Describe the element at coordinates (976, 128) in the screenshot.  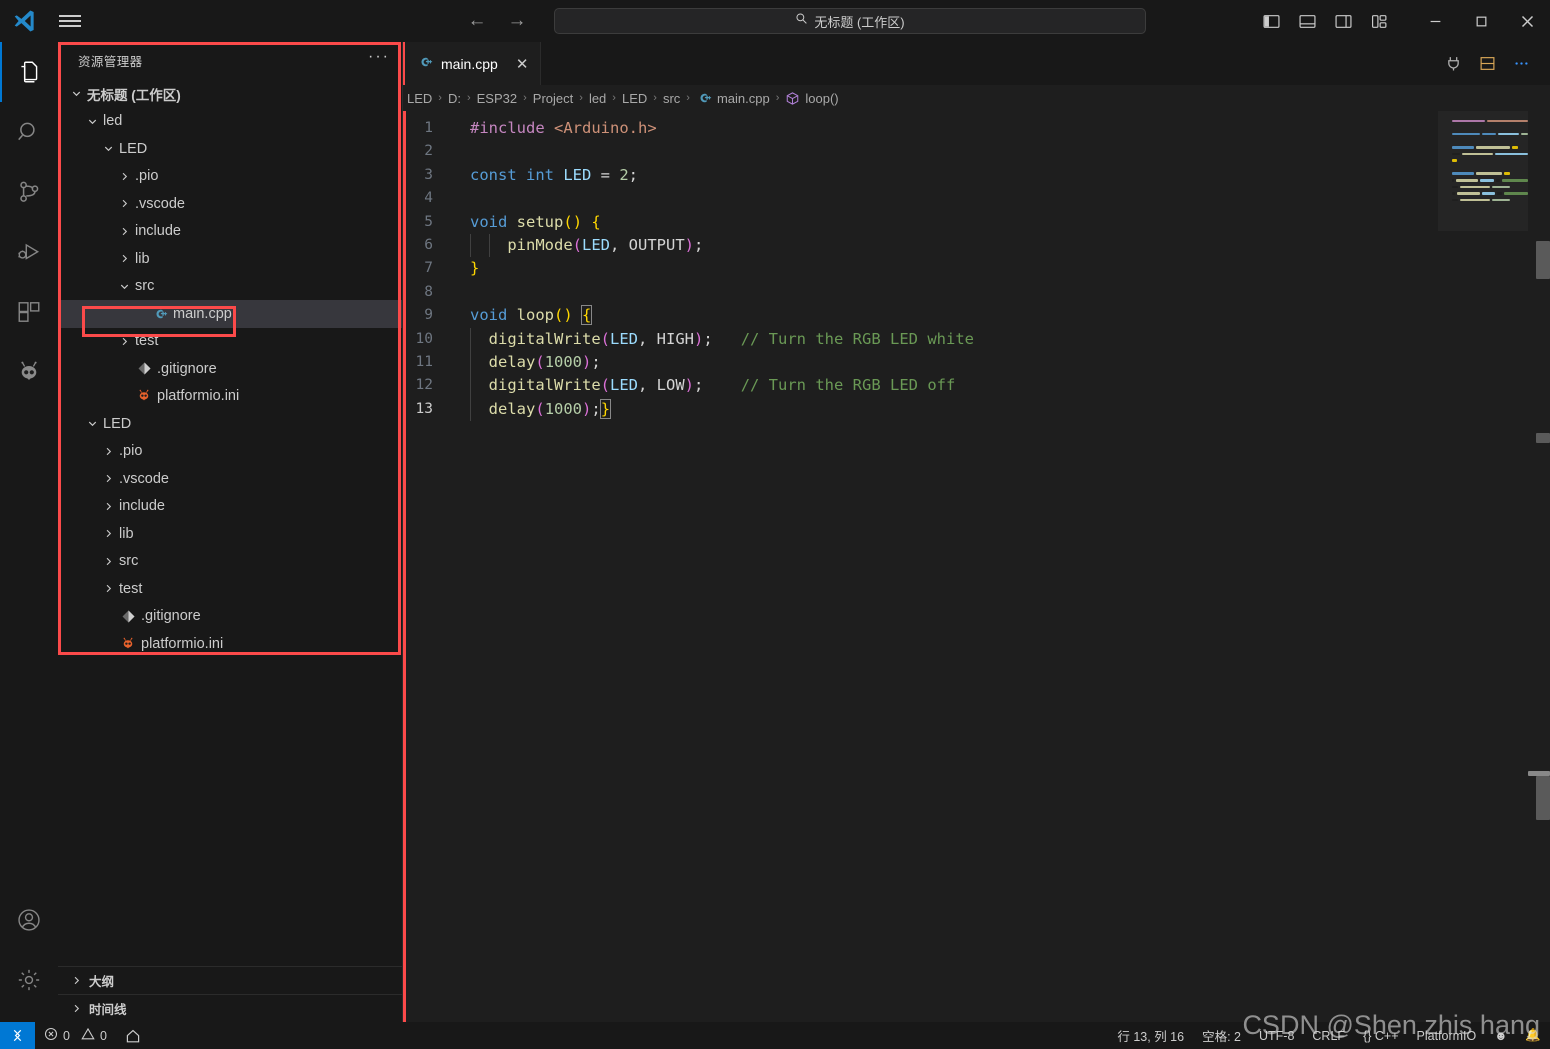
I see `code-line: 1 #include <Arduino.h>` at that location.